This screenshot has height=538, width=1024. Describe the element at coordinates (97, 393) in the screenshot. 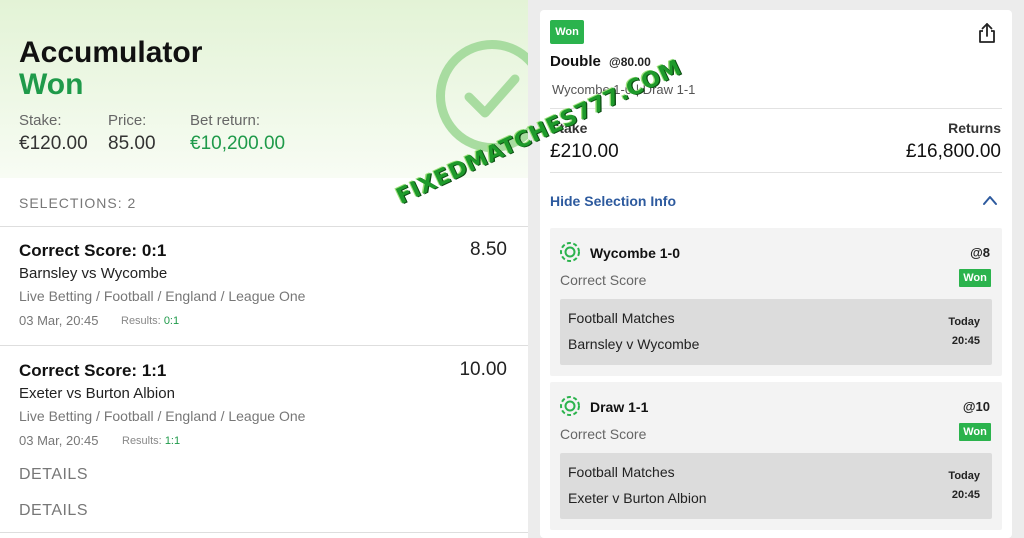

I see `leg-event: Exeter vs Burton Albion` at that location.